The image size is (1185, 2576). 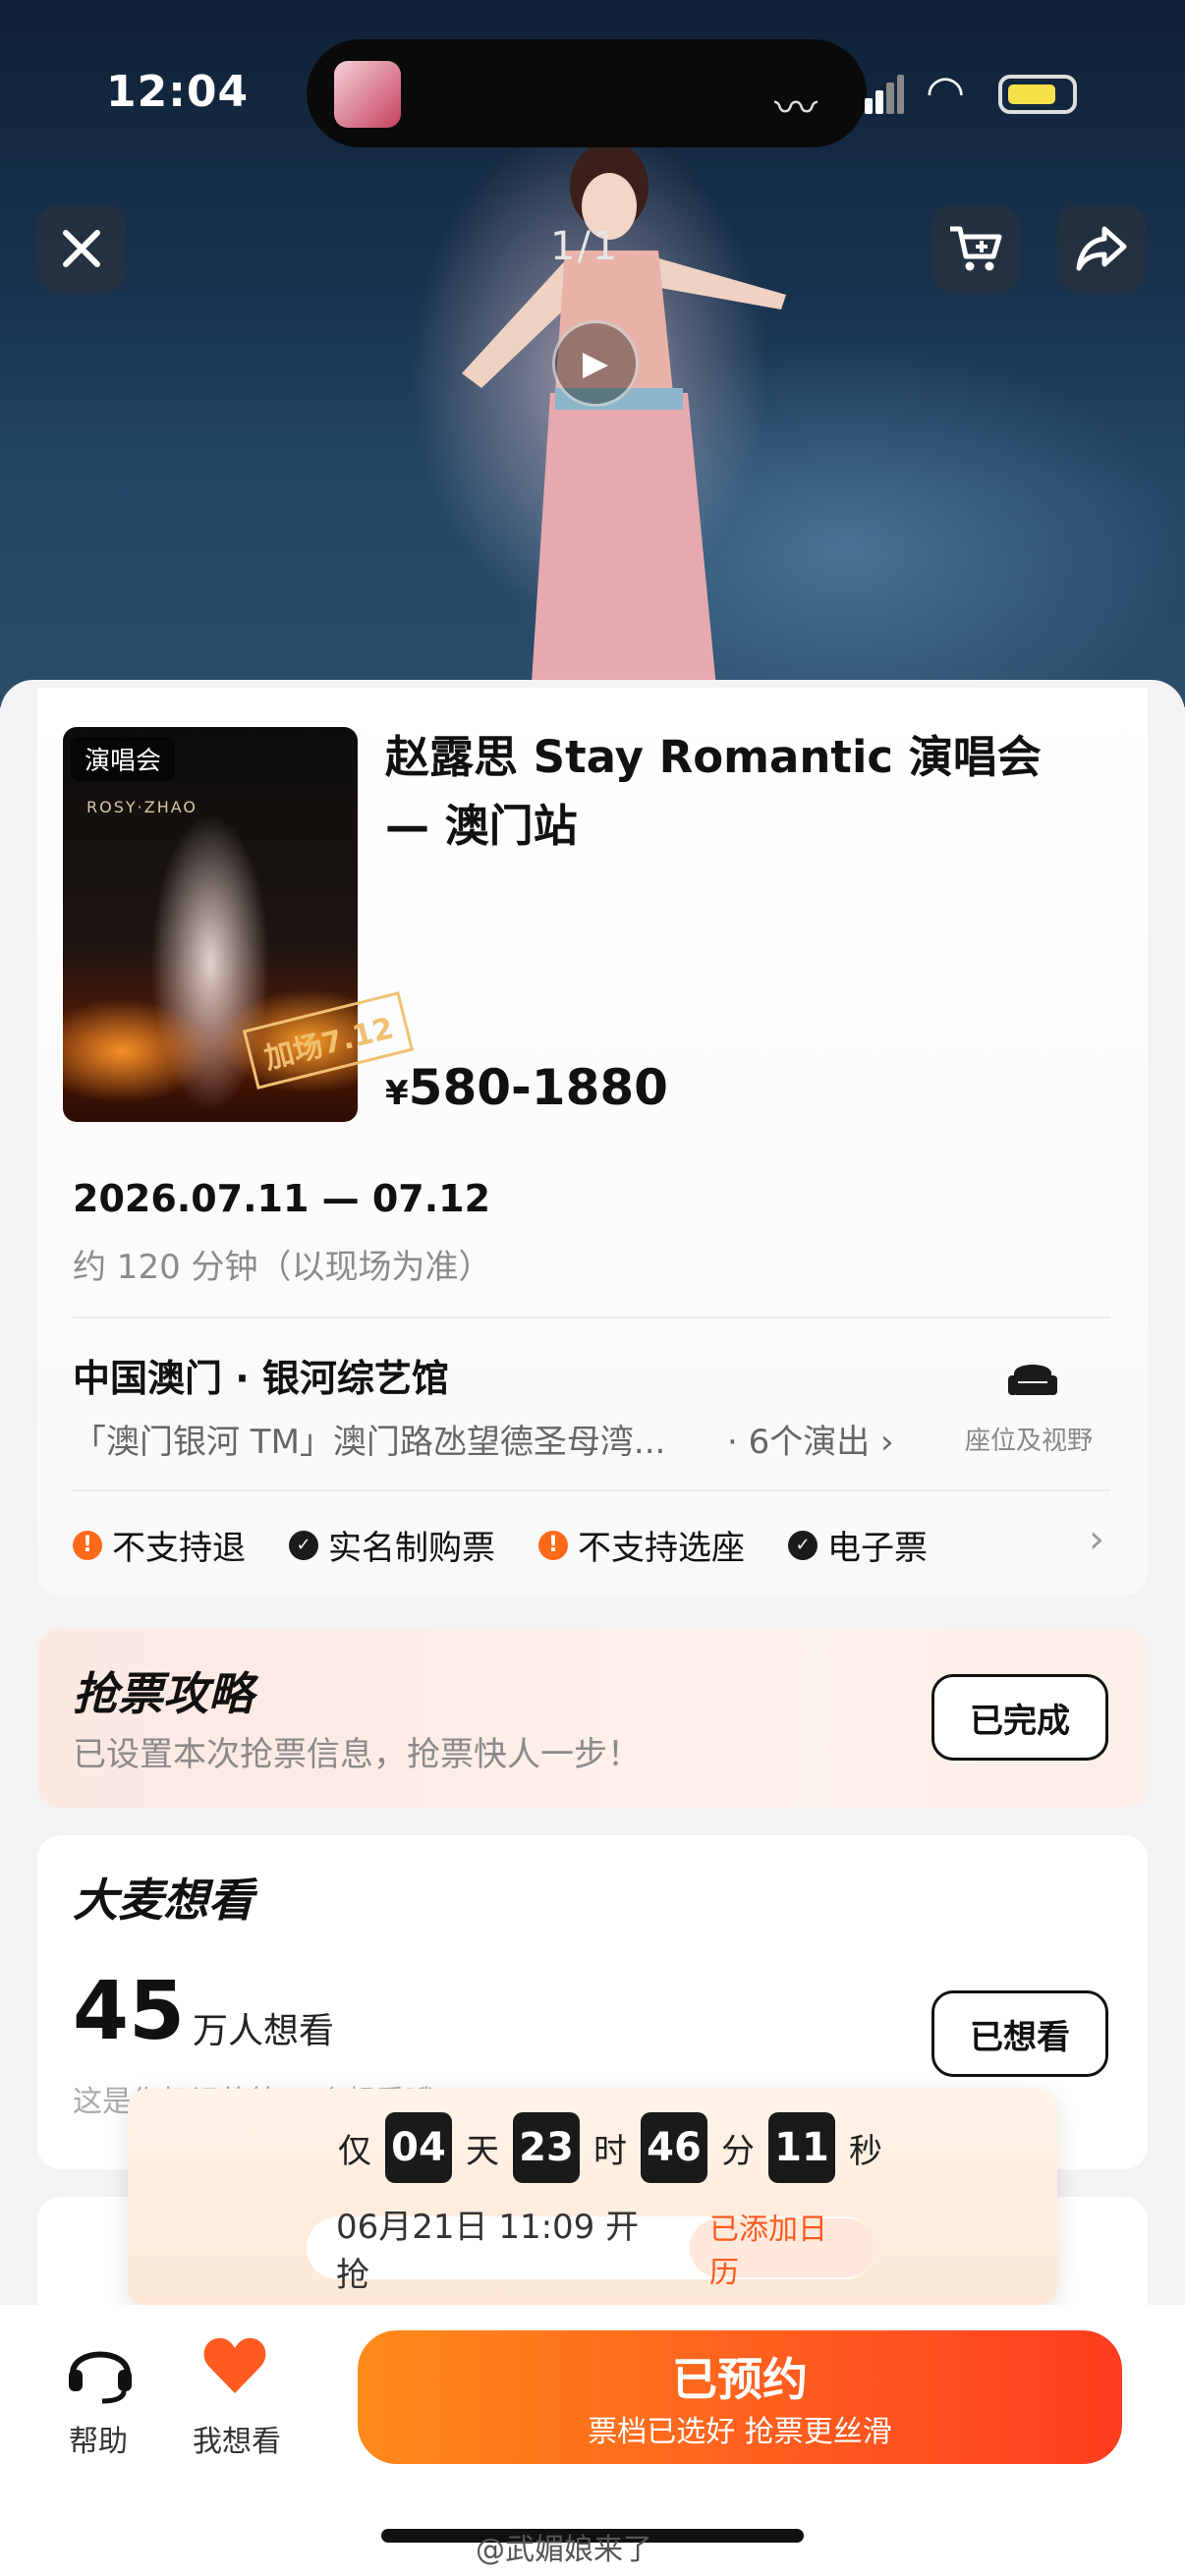 I want to click on wanted-button: 已想看, so click(x=1020, y=2033).